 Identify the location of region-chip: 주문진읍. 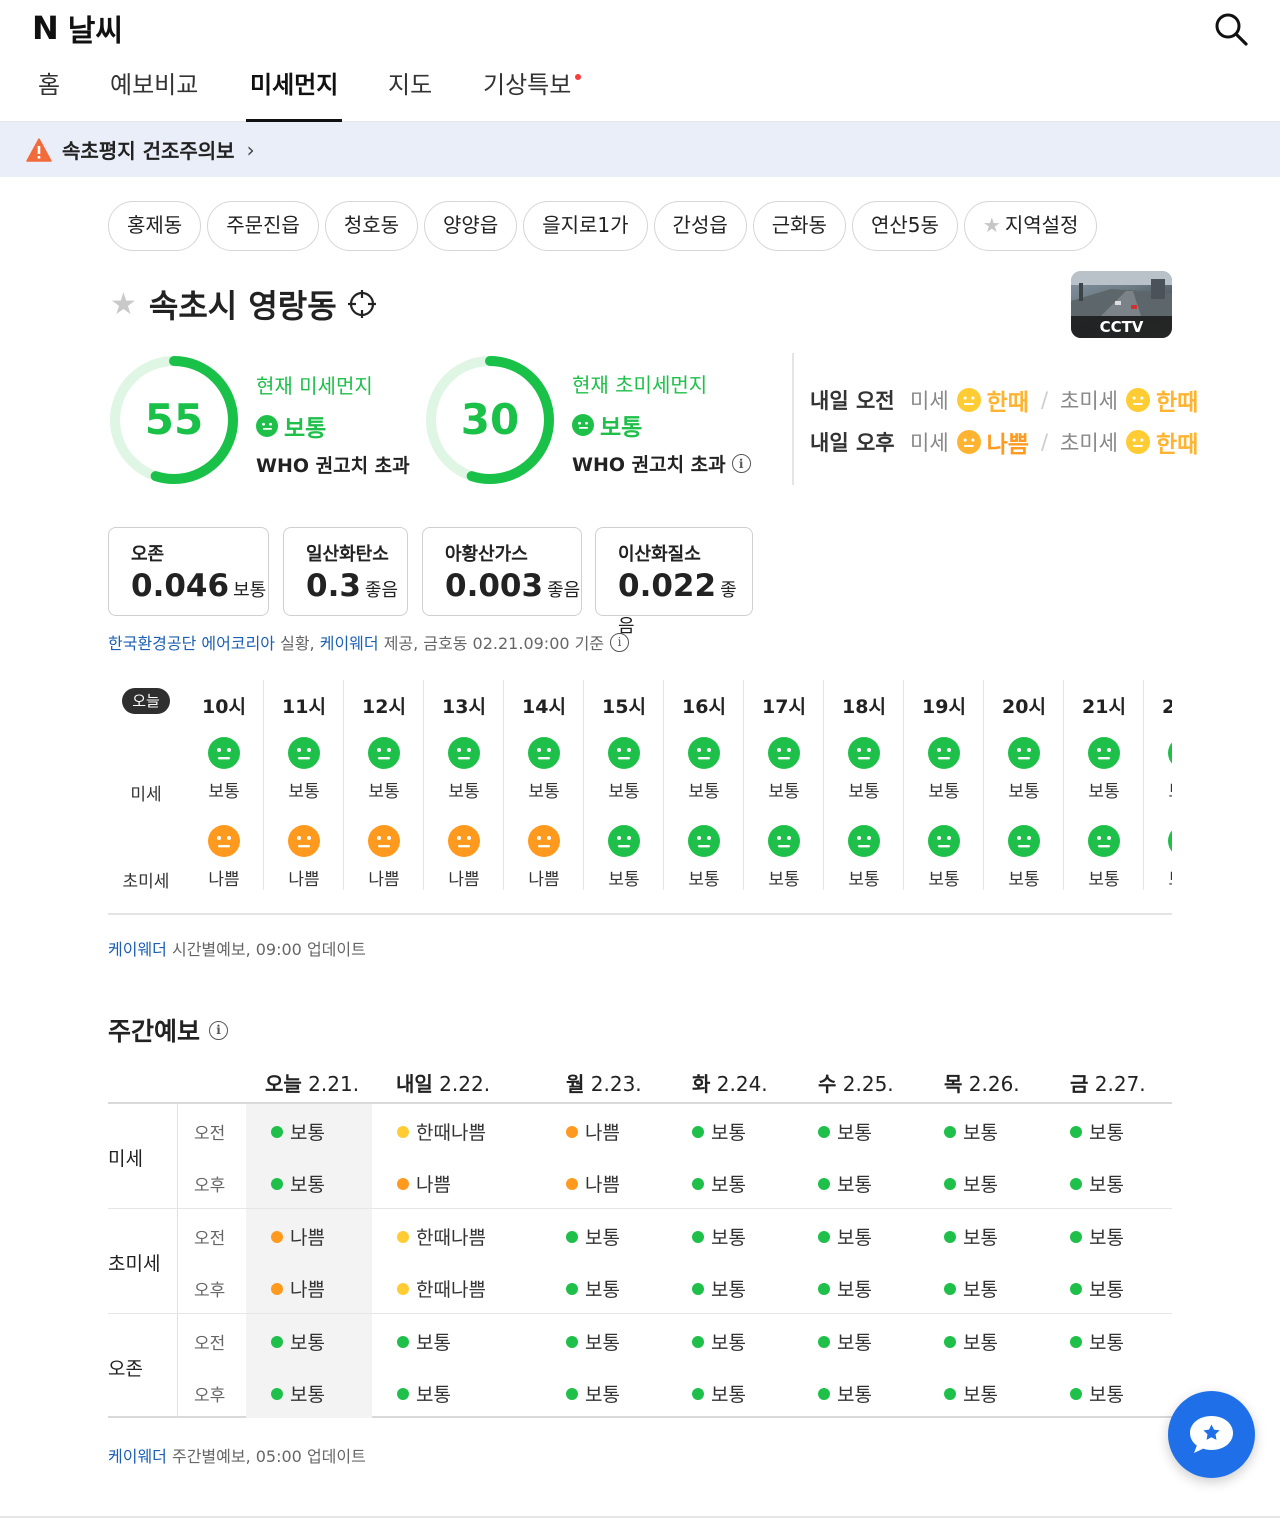
(263, 226).